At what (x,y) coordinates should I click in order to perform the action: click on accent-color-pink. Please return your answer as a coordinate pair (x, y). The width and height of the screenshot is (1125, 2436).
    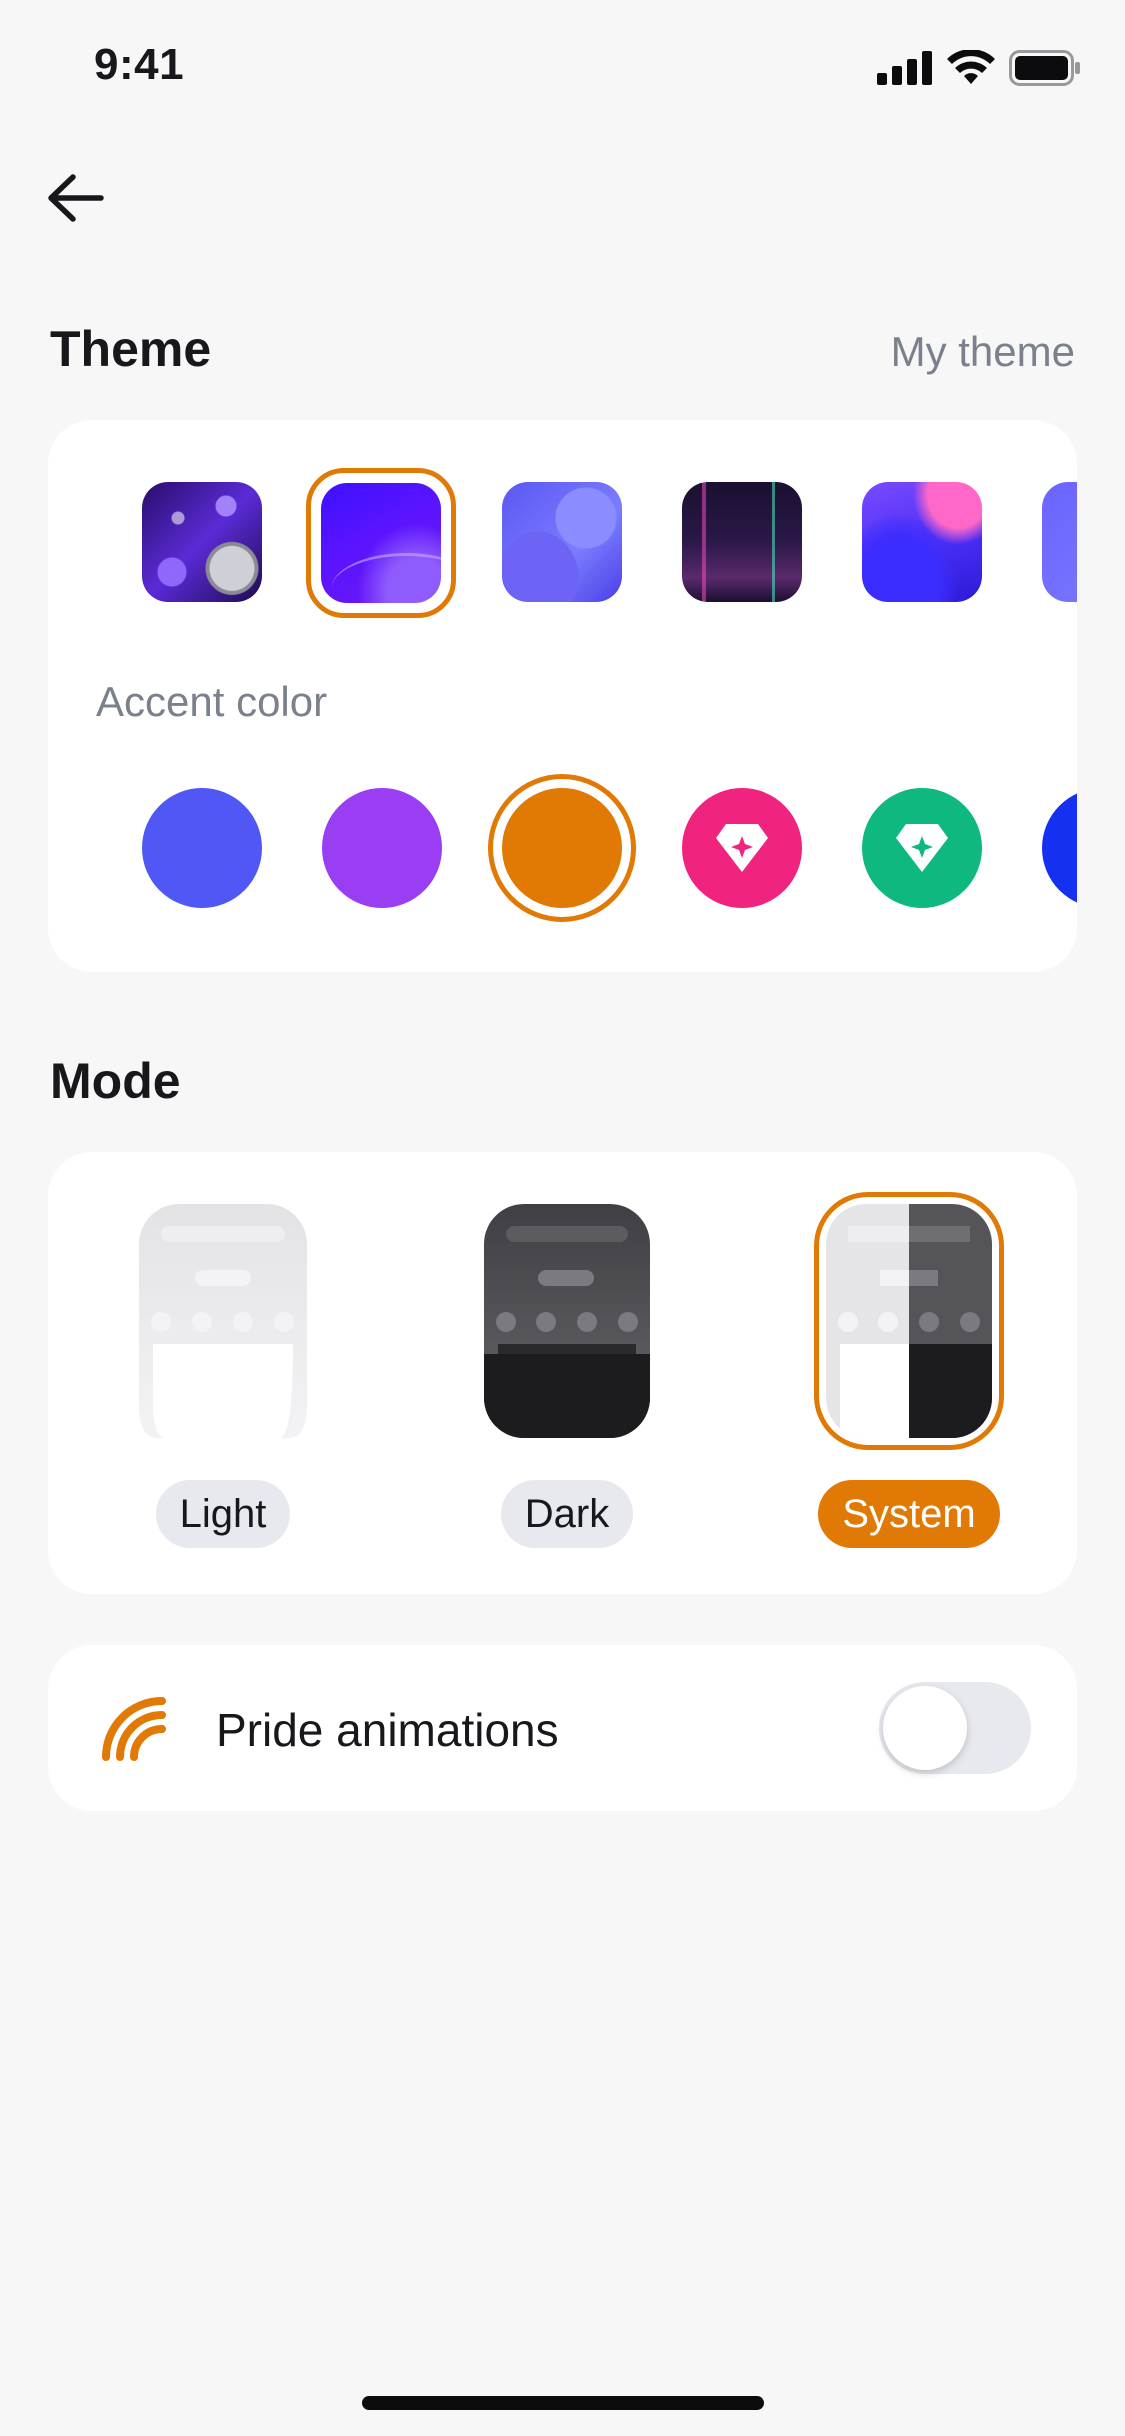
    Looking at the image, I should click on (742, 848).